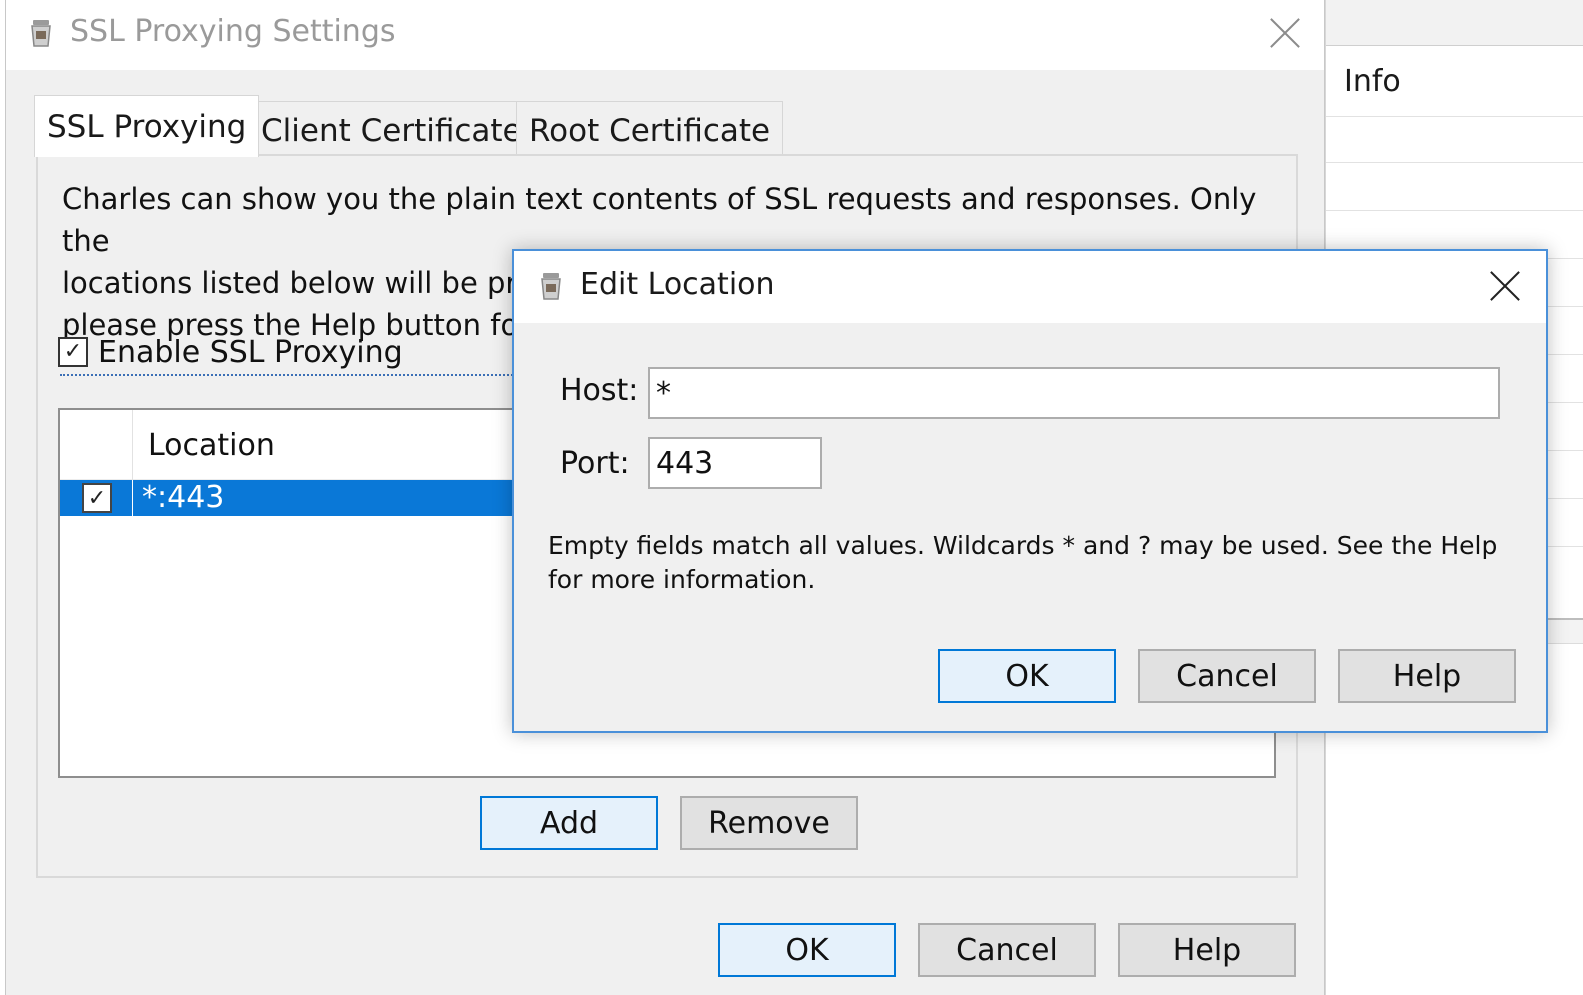  Describe the element at coordinates (1372, 81) in the screenshot. I see `info-column-header: Info` at that location.